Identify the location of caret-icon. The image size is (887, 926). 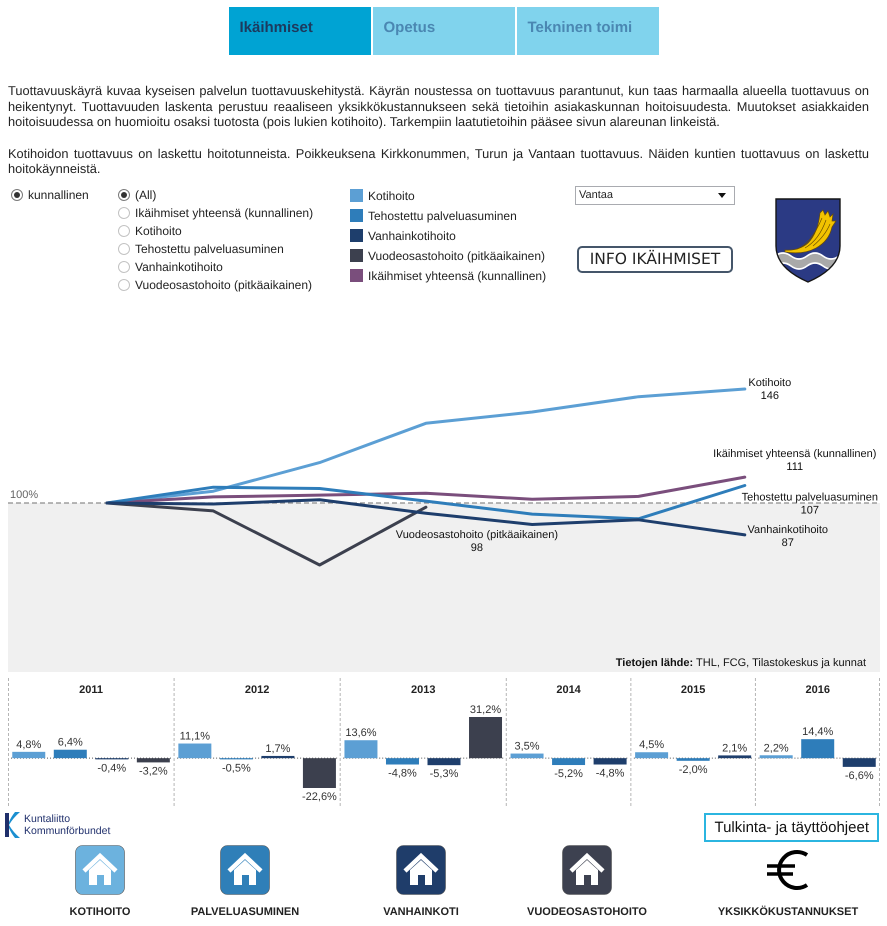
(722, 195).